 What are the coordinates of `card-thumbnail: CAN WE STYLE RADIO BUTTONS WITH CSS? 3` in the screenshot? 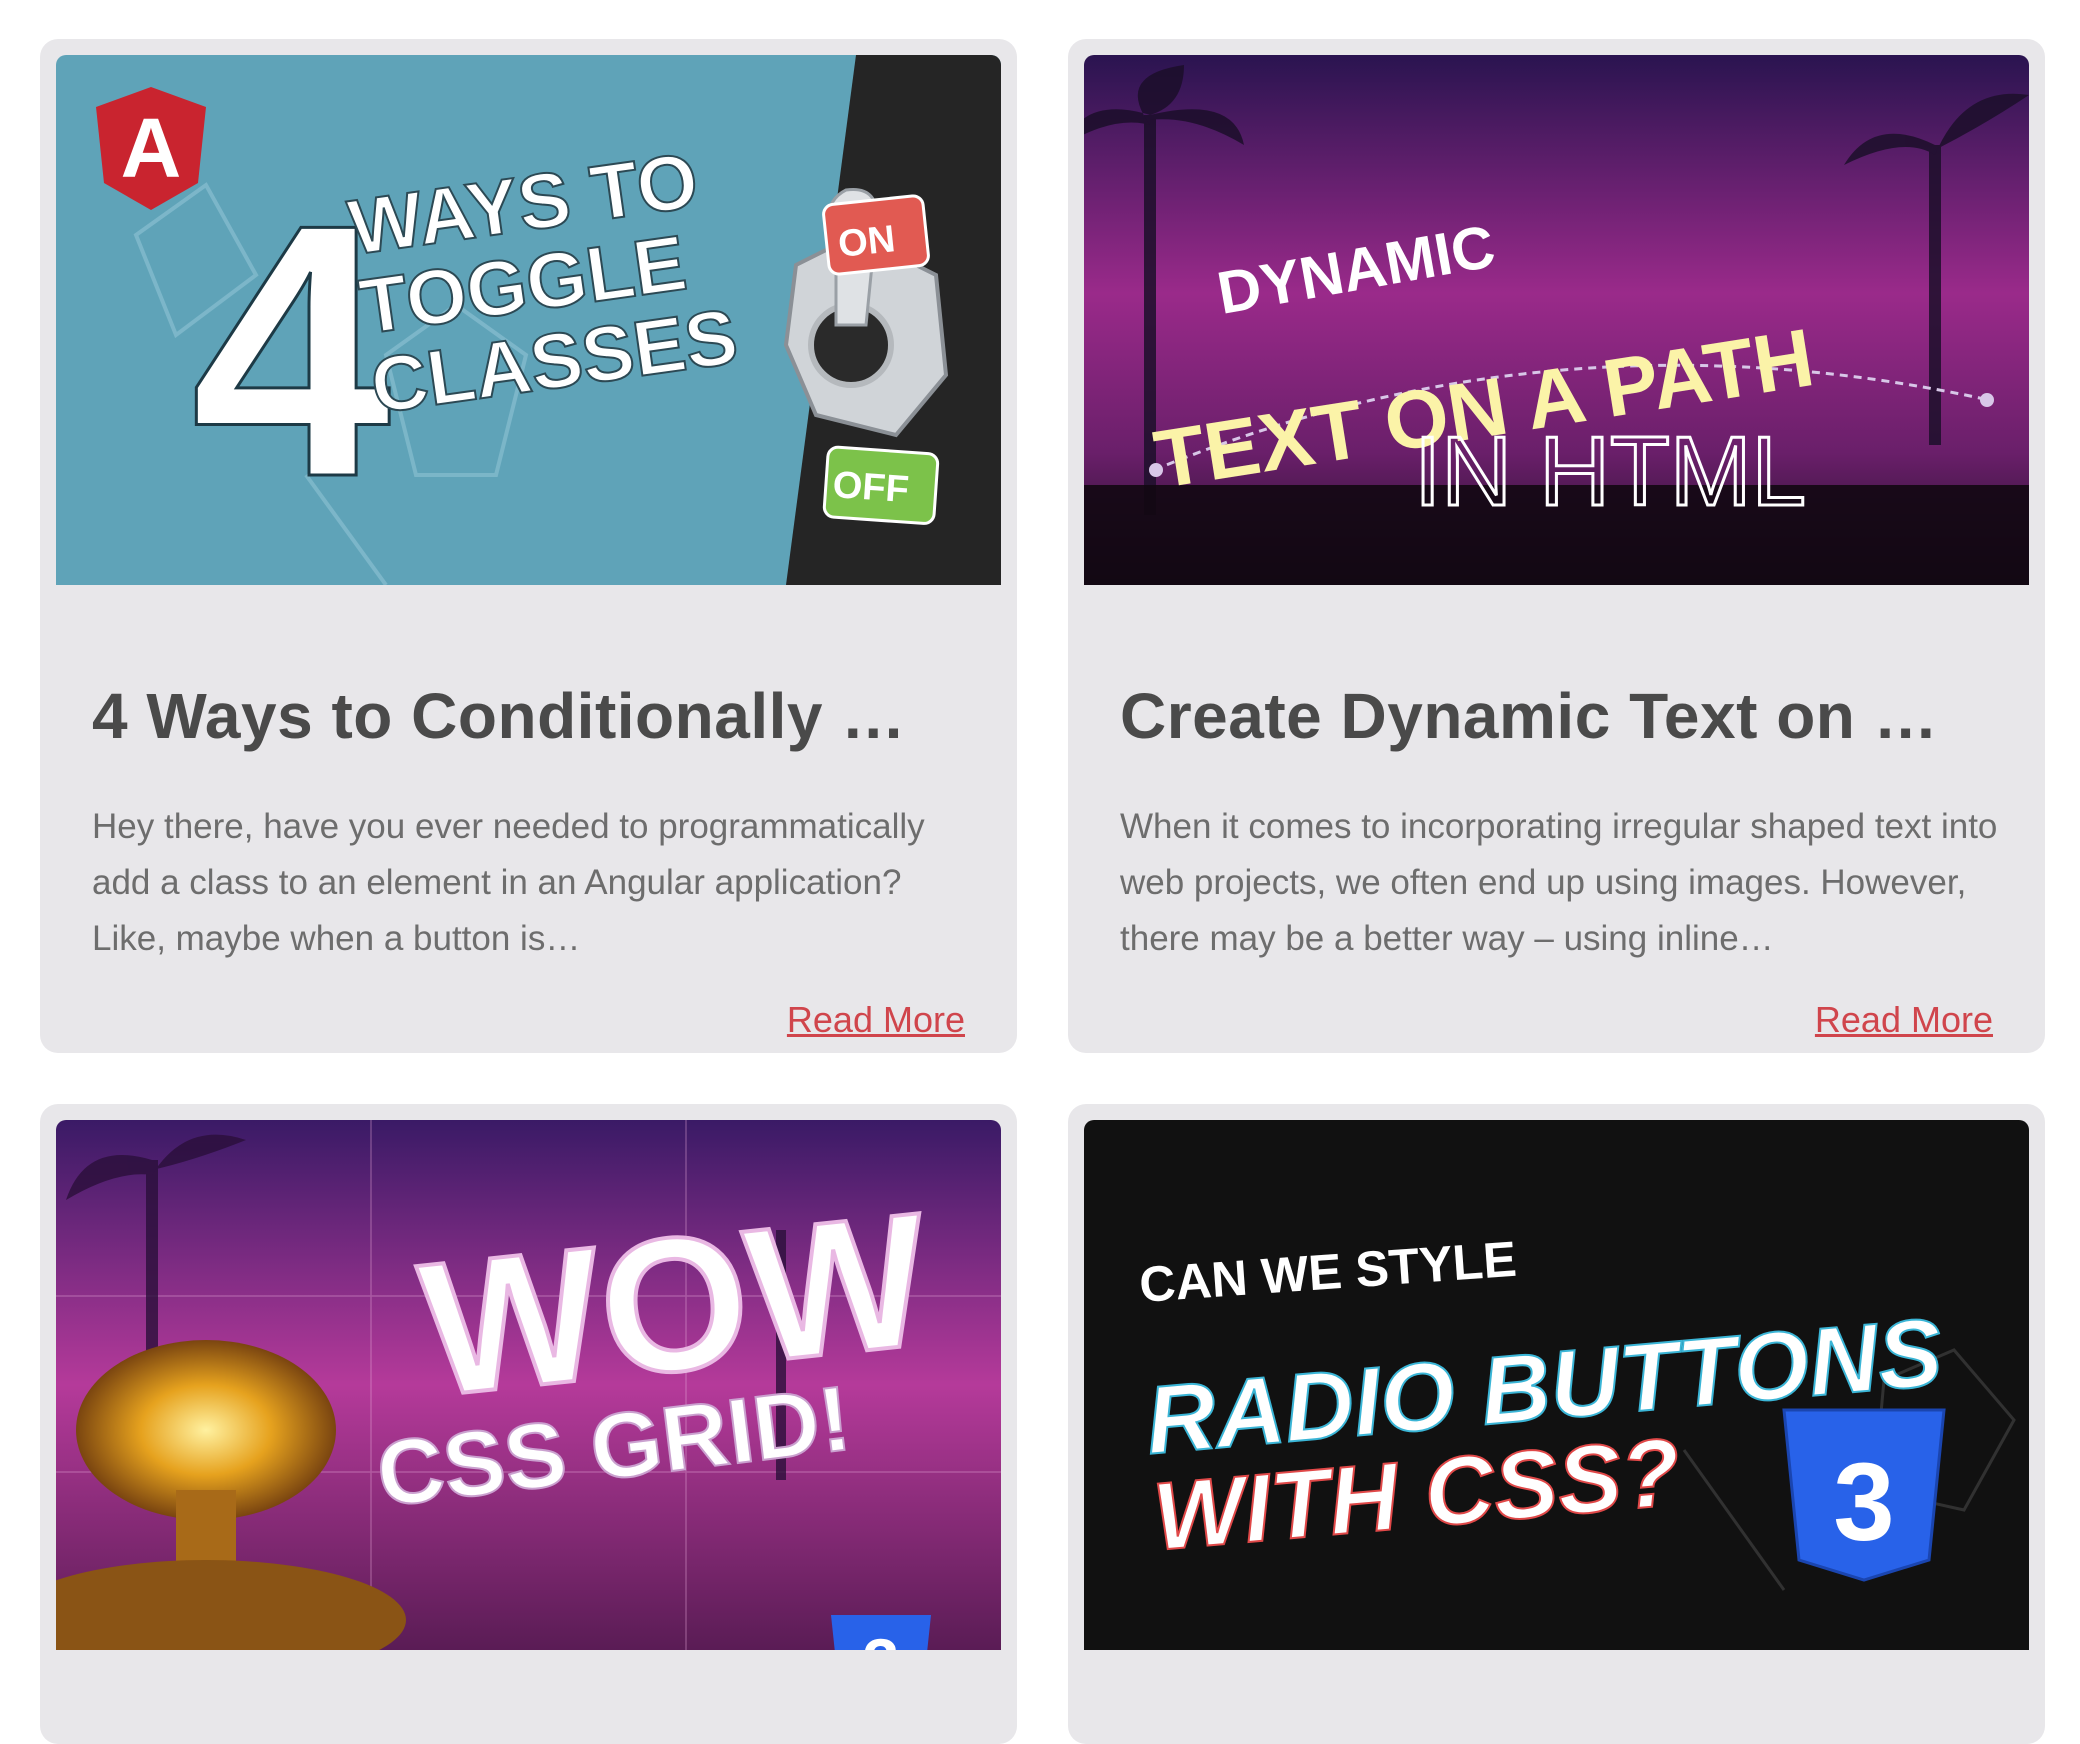 It's located at (1556, 1385).